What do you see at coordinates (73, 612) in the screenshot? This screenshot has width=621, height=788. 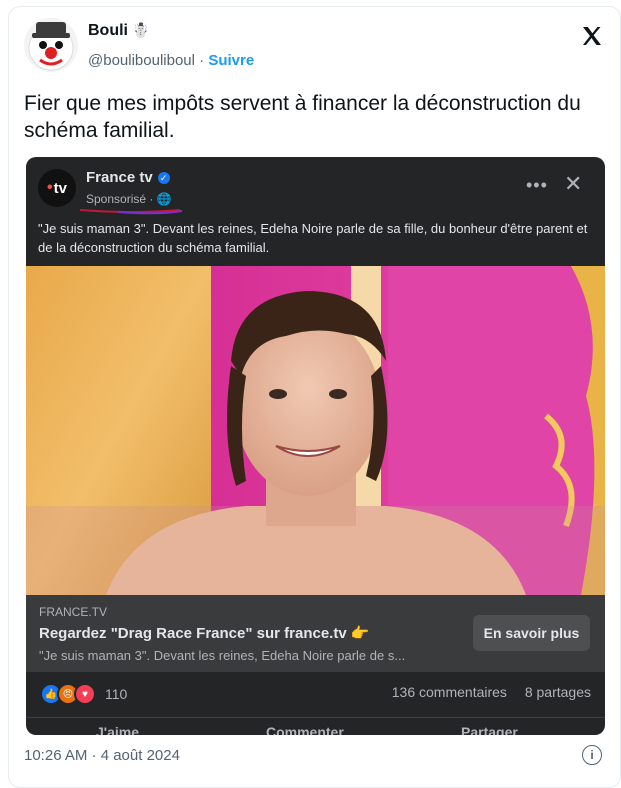 I see `link-domain: FRANCE.TV` at bounding box center [73, 612].